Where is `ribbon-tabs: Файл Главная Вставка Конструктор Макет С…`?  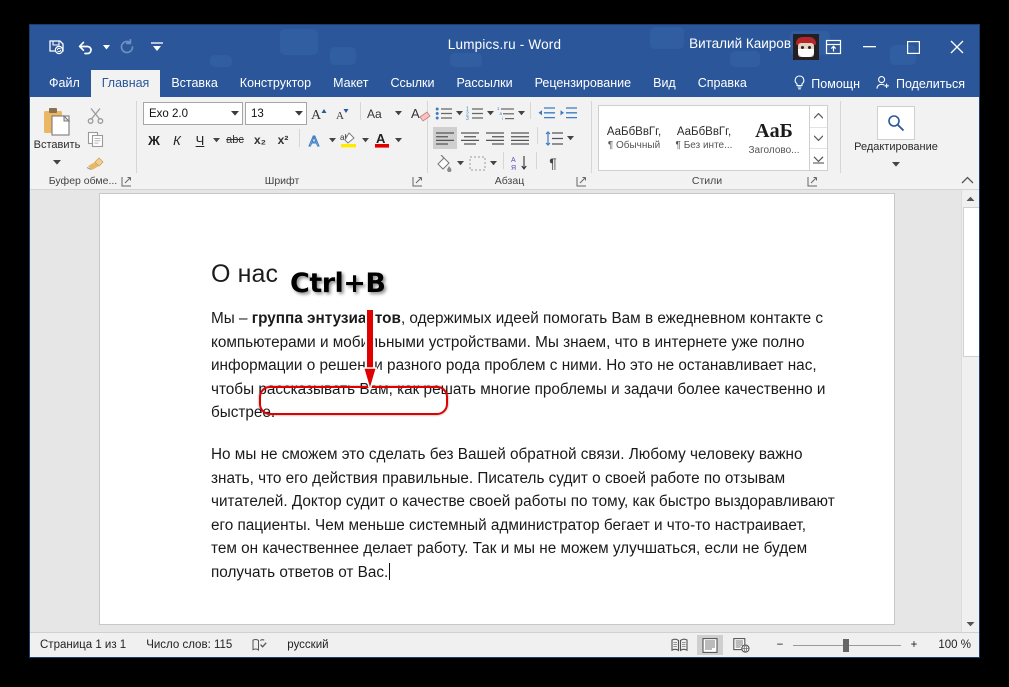 ribbon-tabs: Файл Главная Вставка Конструктор Макет С… is located at coordinates (504, 83).